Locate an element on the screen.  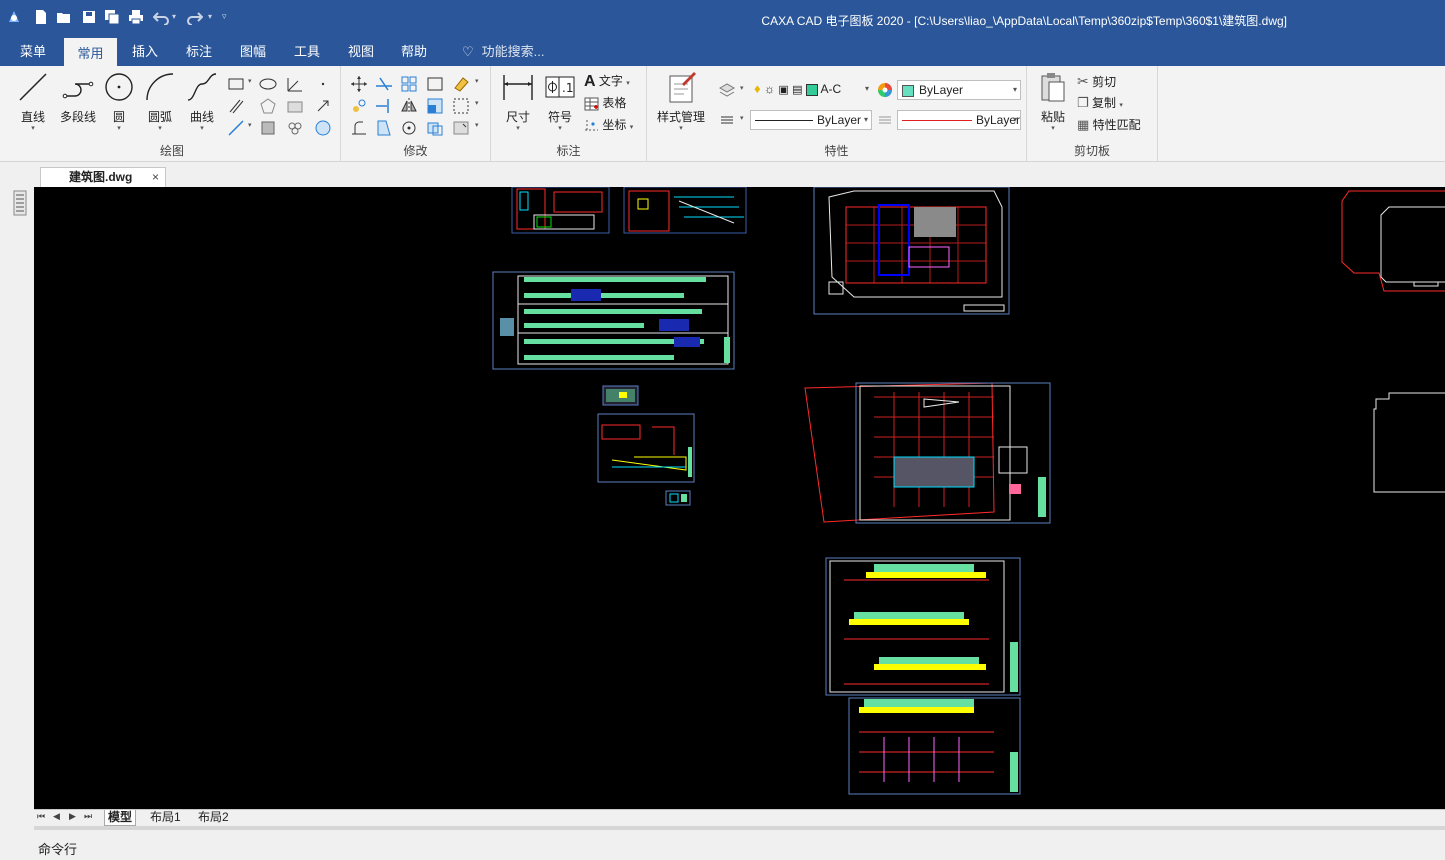
extend-icon is located at coordinates (384, 106).